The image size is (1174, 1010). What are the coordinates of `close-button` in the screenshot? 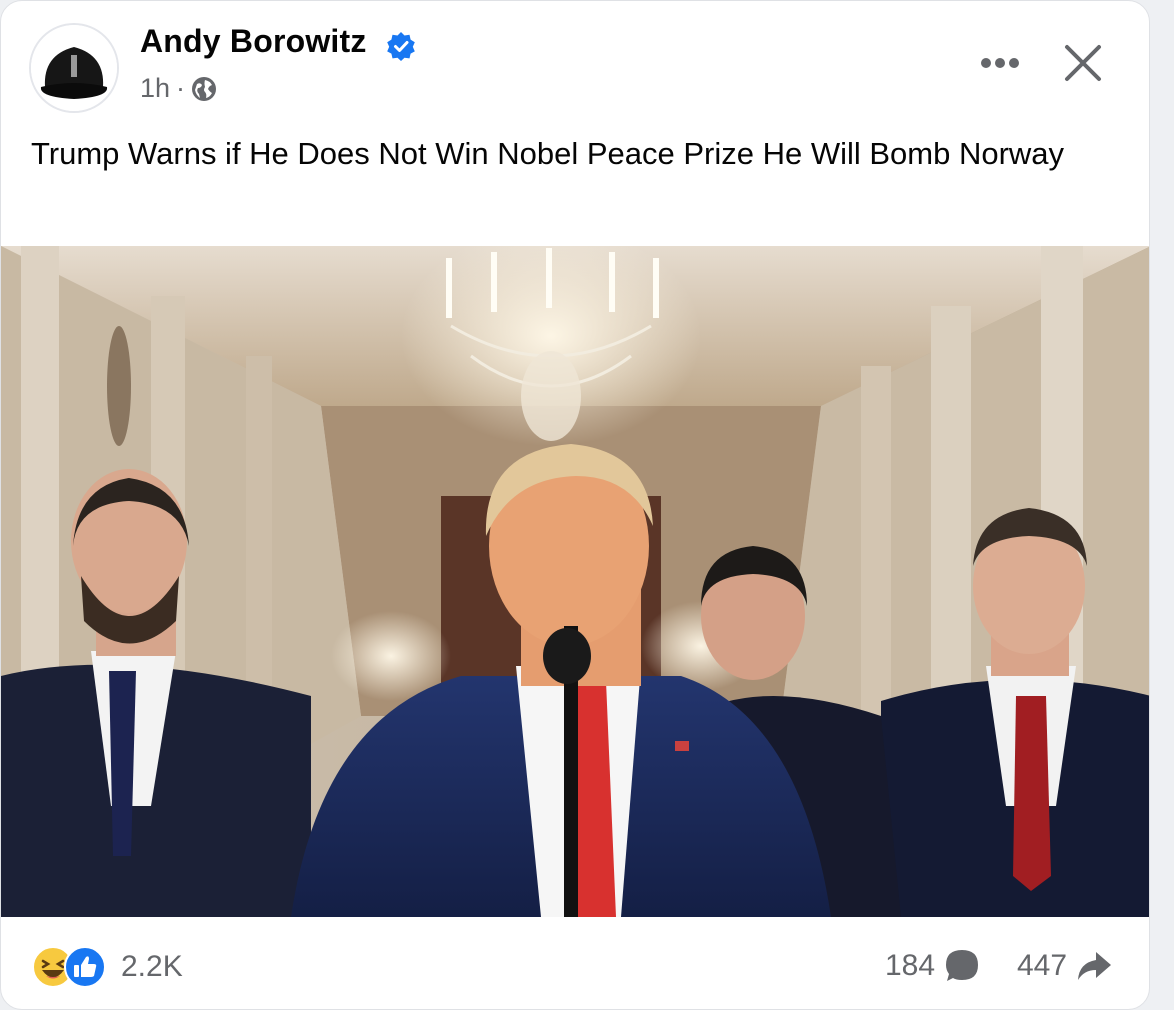 It's located at (1083, 63).